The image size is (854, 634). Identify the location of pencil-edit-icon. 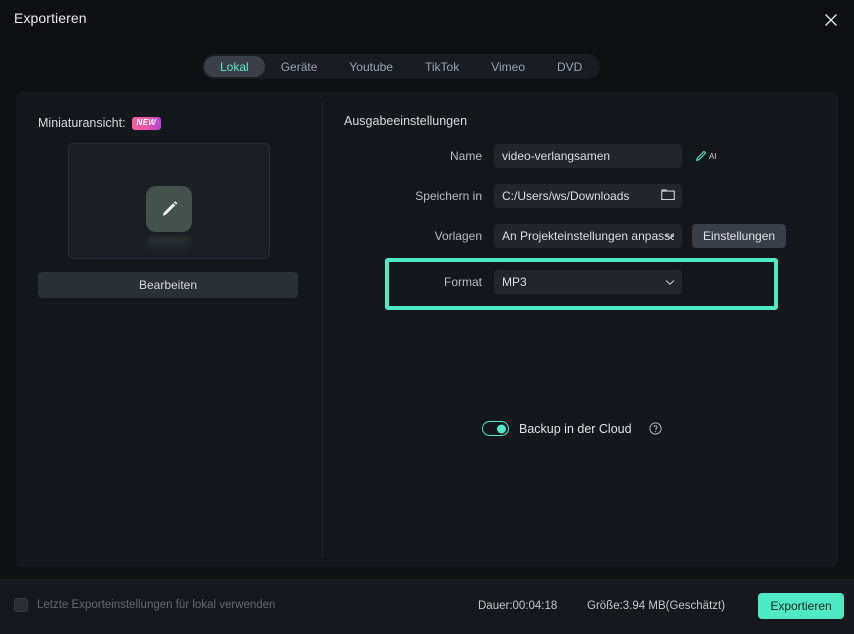
(169, 209).